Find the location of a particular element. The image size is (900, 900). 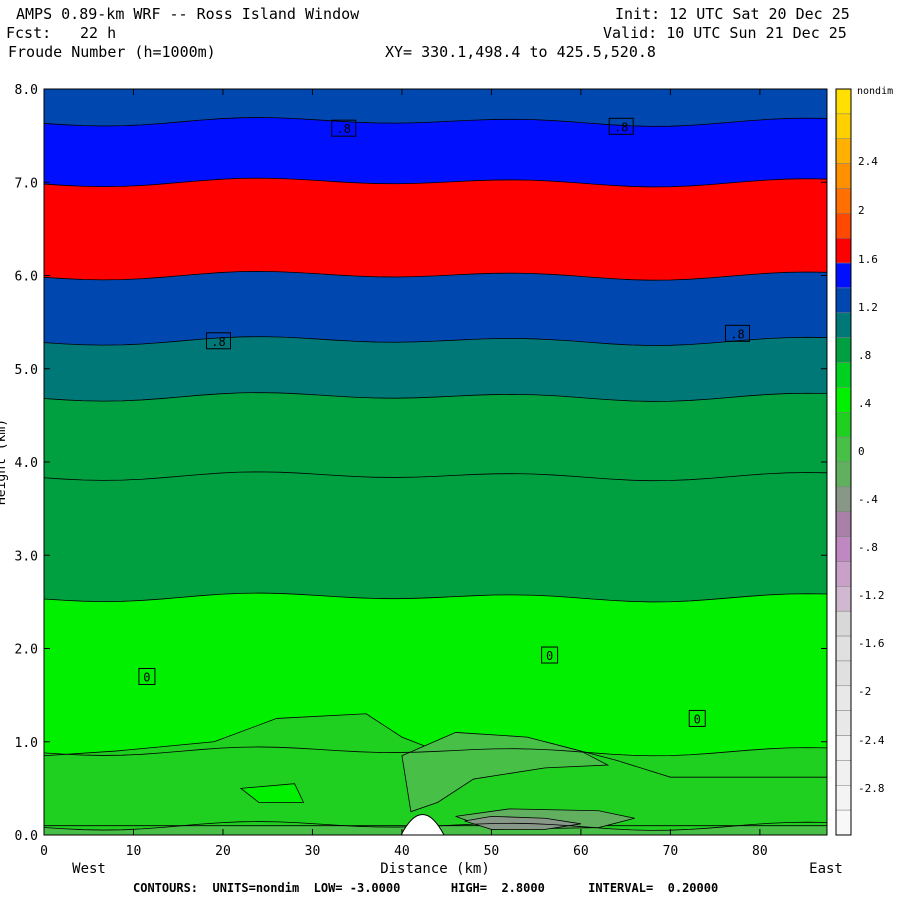

x-tick-label: 10 is located at coordinates (134, 851).